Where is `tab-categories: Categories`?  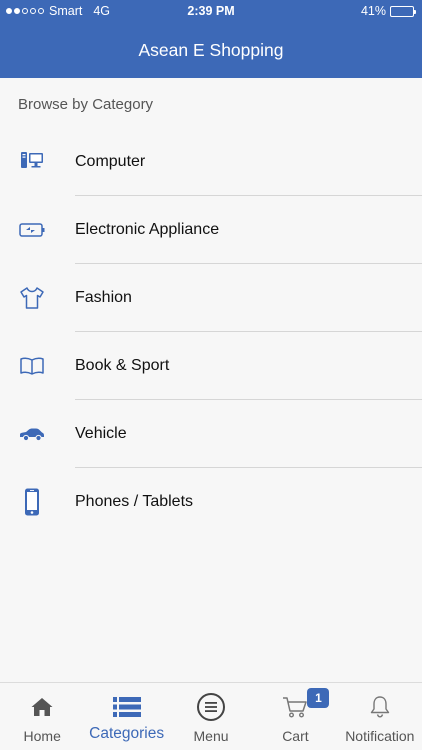
tab-categories: Categories is located at coordinates (126, 716).